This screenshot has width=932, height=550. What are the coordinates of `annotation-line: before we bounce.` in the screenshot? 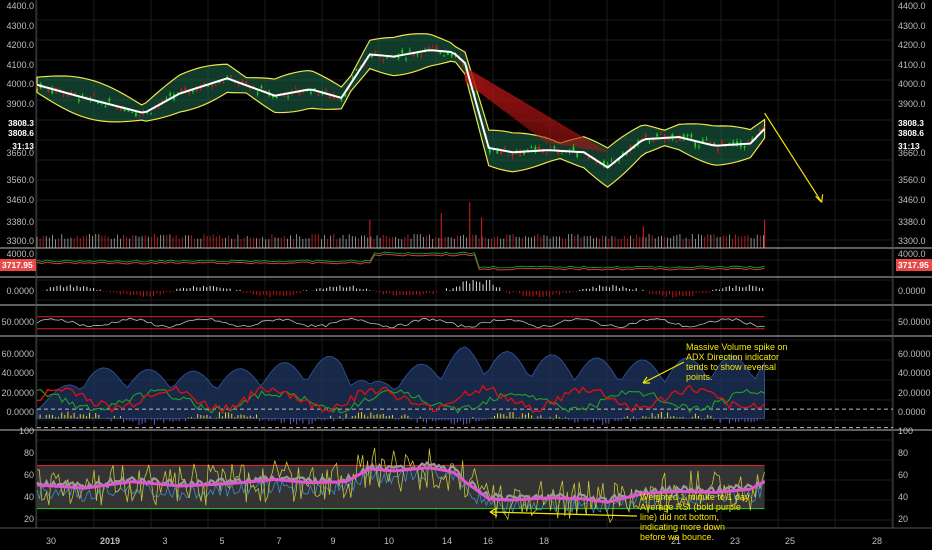 It's located at (677, 537).